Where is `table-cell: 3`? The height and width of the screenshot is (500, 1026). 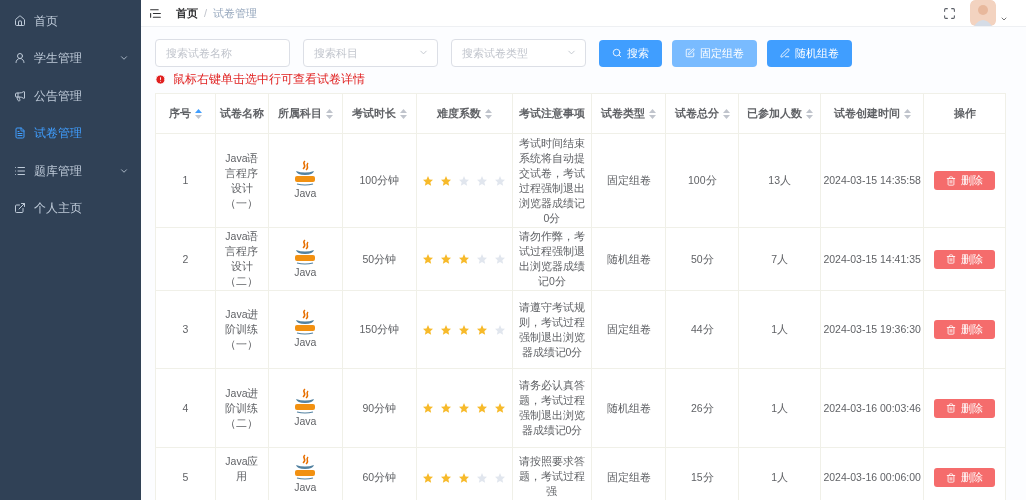
table-cell: 3 is located at coordinates (185, 329).